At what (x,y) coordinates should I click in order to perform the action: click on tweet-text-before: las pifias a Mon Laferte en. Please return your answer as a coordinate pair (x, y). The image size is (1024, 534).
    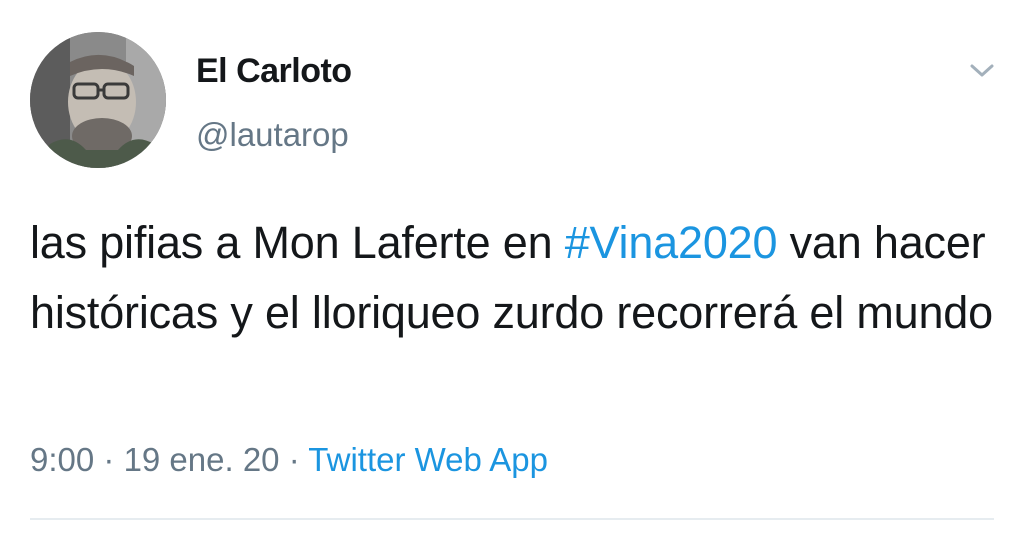
    Looking at the image, I should click on (297, 242).